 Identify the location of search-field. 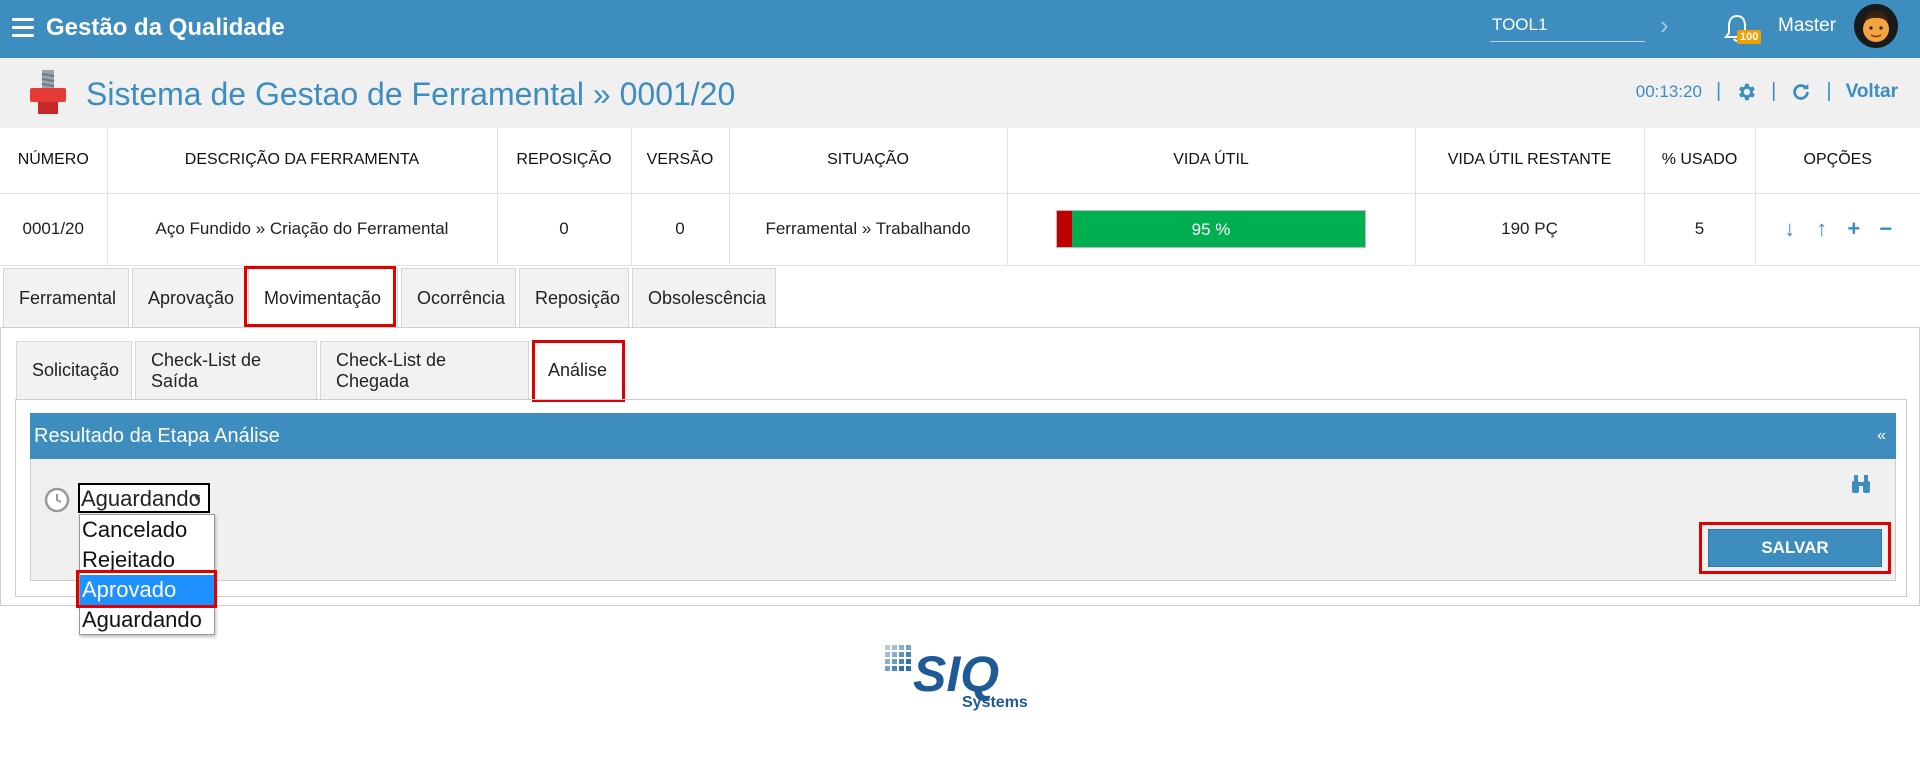
(1567, 25).